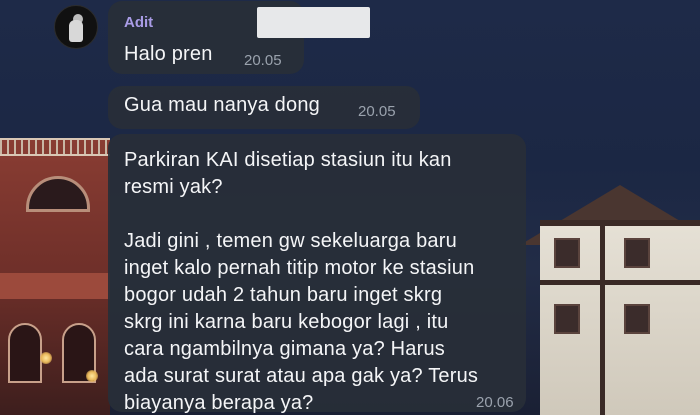  I want to click on redacted-name-block, so click(313, 22).